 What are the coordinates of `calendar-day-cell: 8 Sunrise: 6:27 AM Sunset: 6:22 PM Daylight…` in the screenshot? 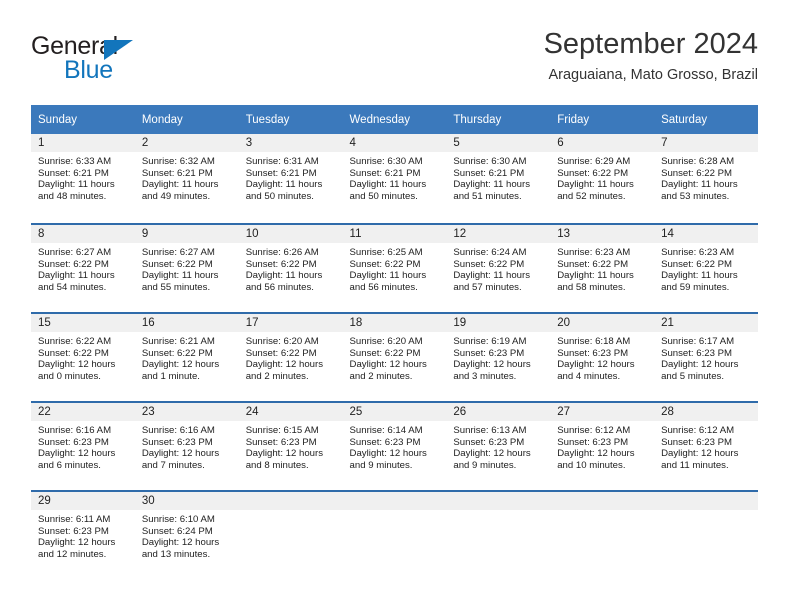 It's located at (83, 267).